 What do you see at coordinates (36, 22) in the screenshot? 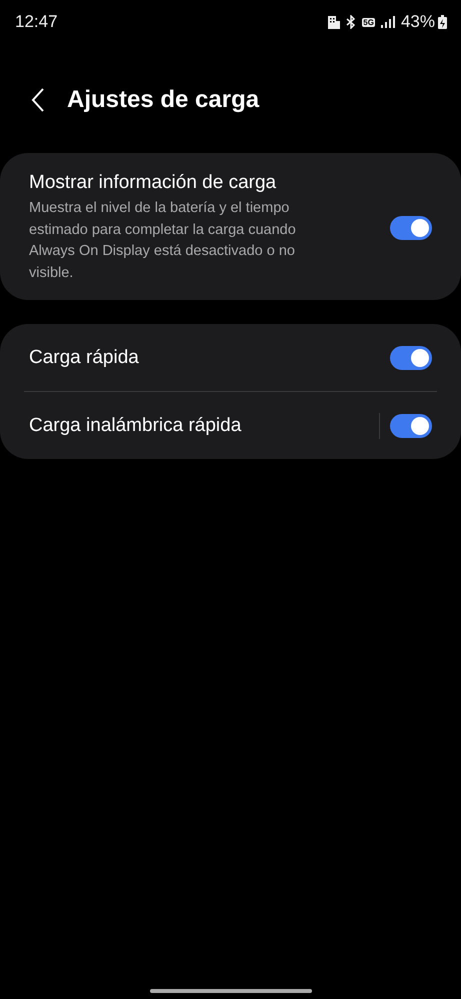
I see `status-time: 12:47` at bounding box center [36, 22].